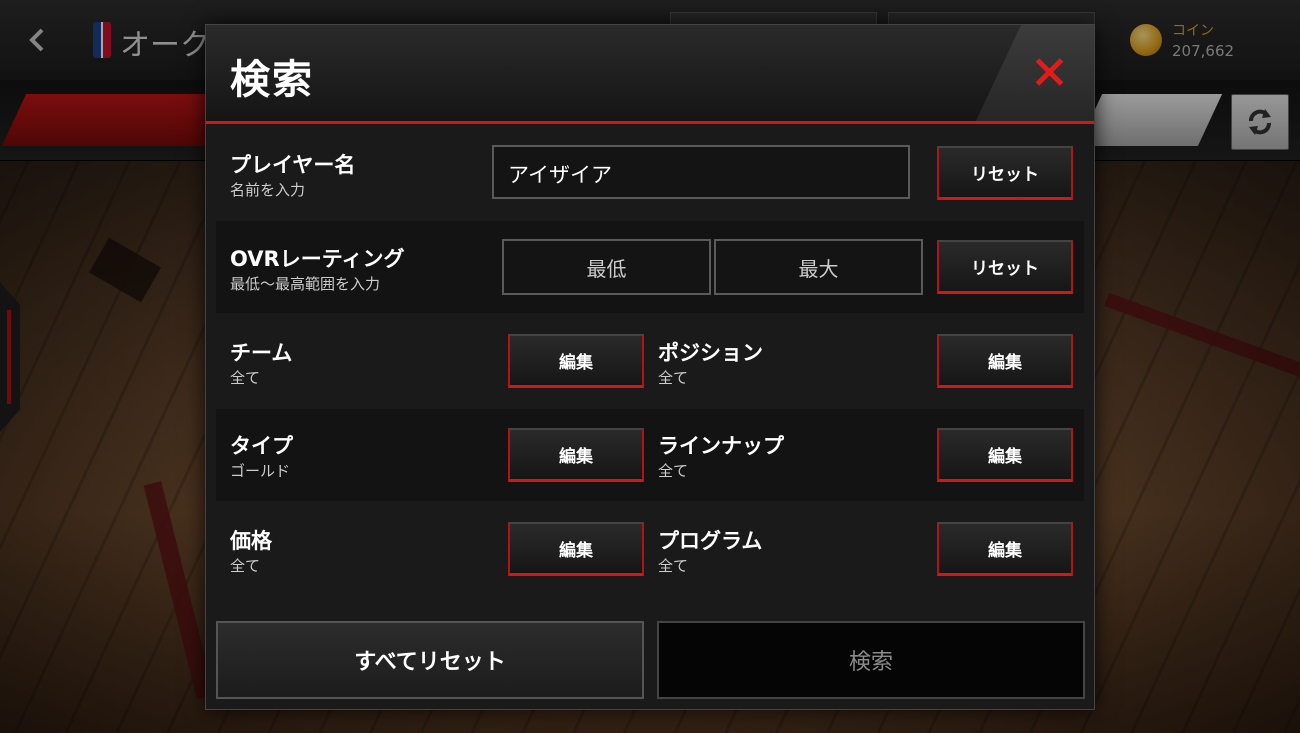 The width and height of the screenshot is (1300, 733). What do you see at coordinates (710, 353) in the screenshot?
I see `position-label: ポジション` at bounding box center [710, 353].